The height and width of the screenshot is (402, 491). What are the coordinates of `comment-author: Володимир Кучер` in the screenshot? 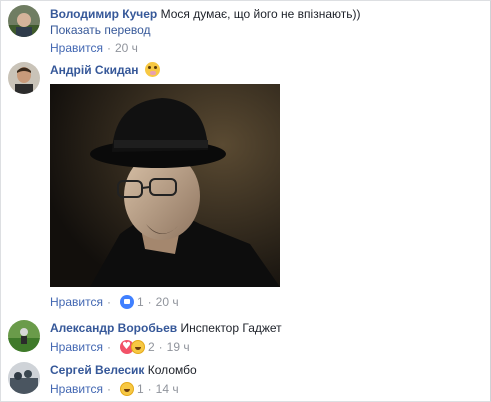 It's located at (103, 14).